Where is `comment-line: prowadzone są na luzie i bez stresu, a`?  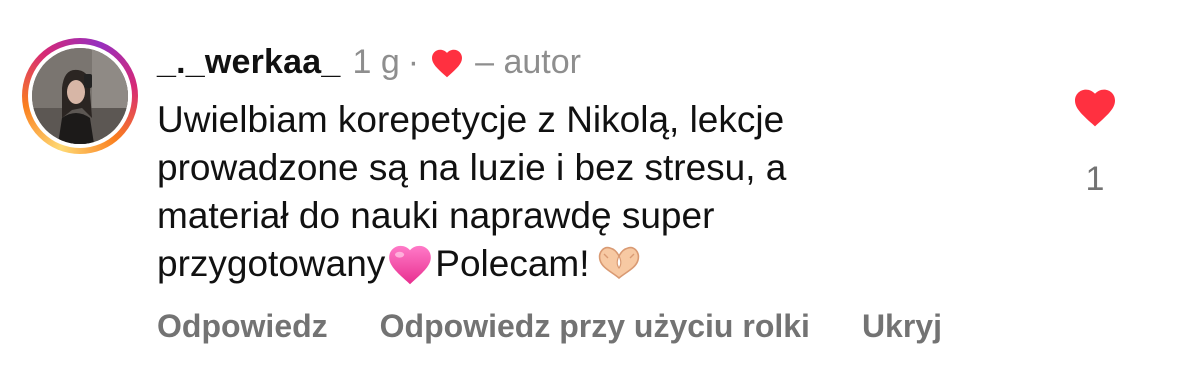
comment-line: prowadzone są na luzie i bez stresu, a is located at coordinates (472, 167).